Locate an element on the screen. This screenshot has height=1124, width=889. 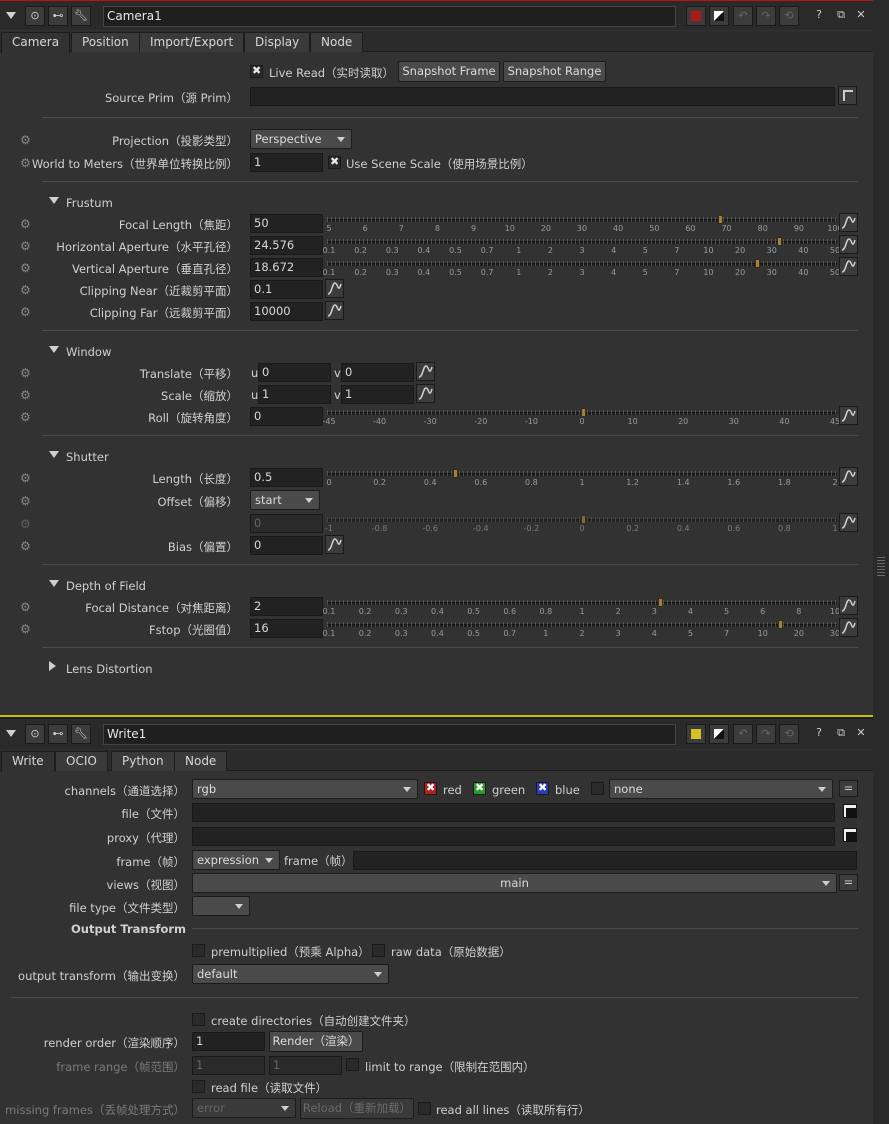
h-aperture-field: 24.576 is located at coordinates (286, 245).